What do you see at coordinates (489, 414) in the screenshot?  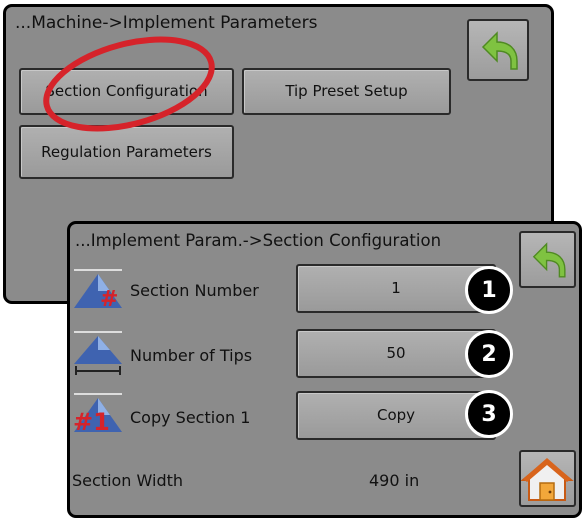 I see `callout-badge: 3` at bounding box center [489, 414].